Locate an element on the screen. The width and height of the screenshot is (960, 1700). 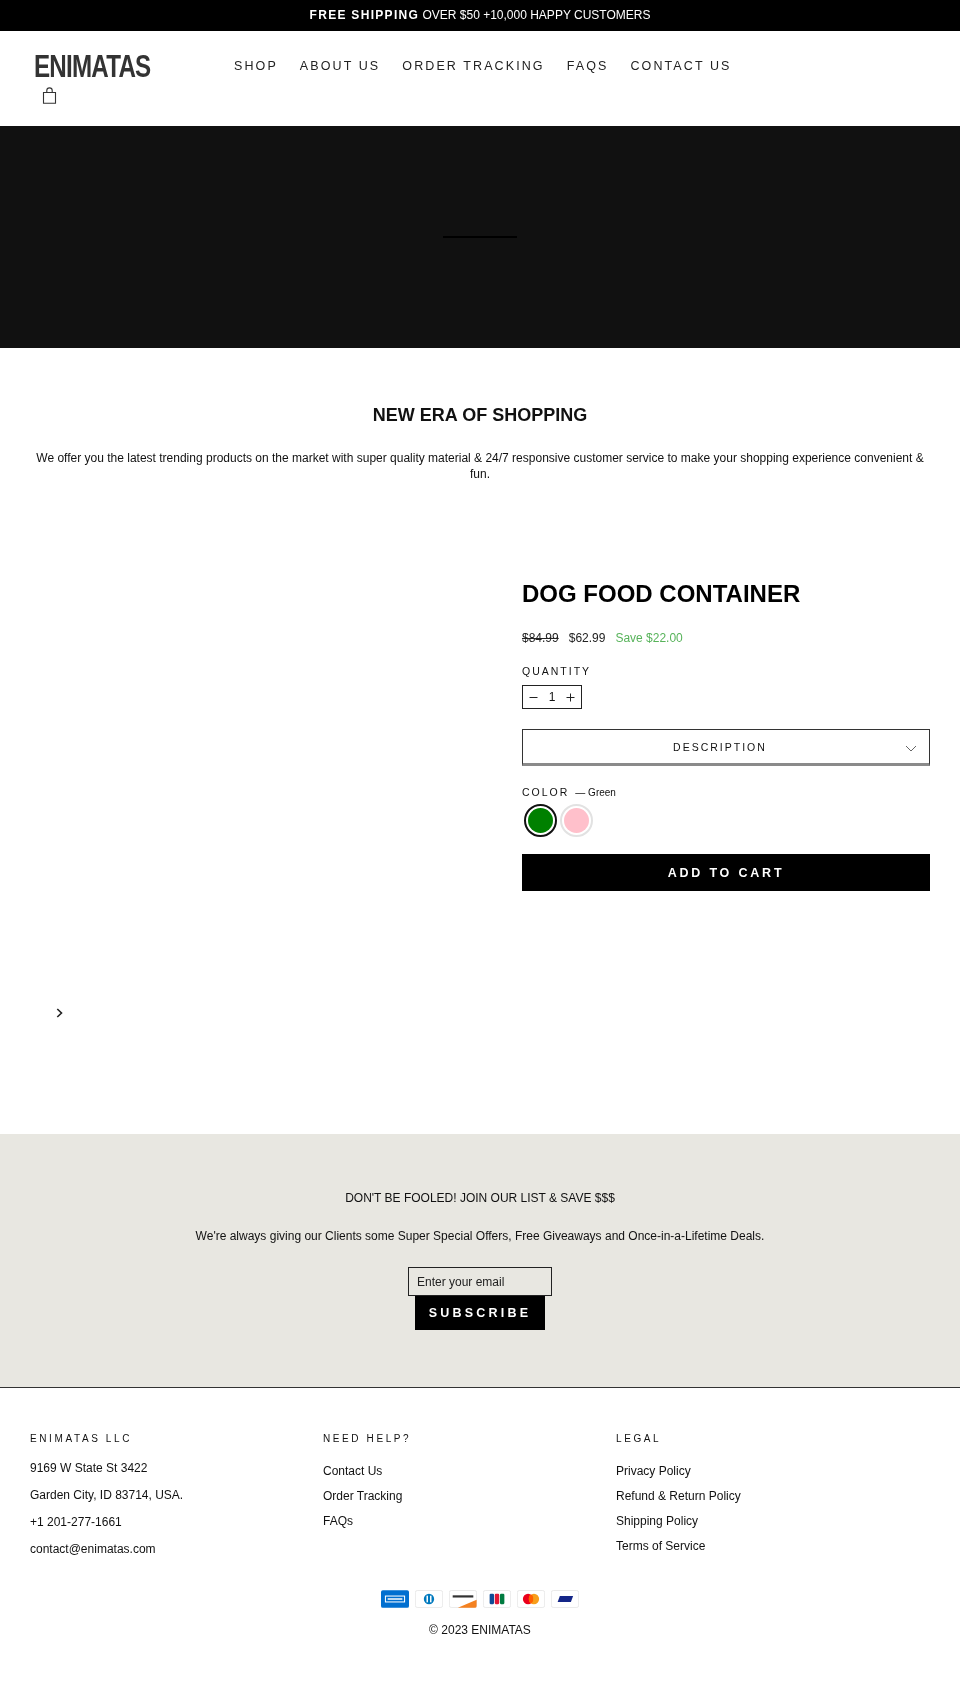
nav-link: CONTACT US is located at coordinates (681, 66).